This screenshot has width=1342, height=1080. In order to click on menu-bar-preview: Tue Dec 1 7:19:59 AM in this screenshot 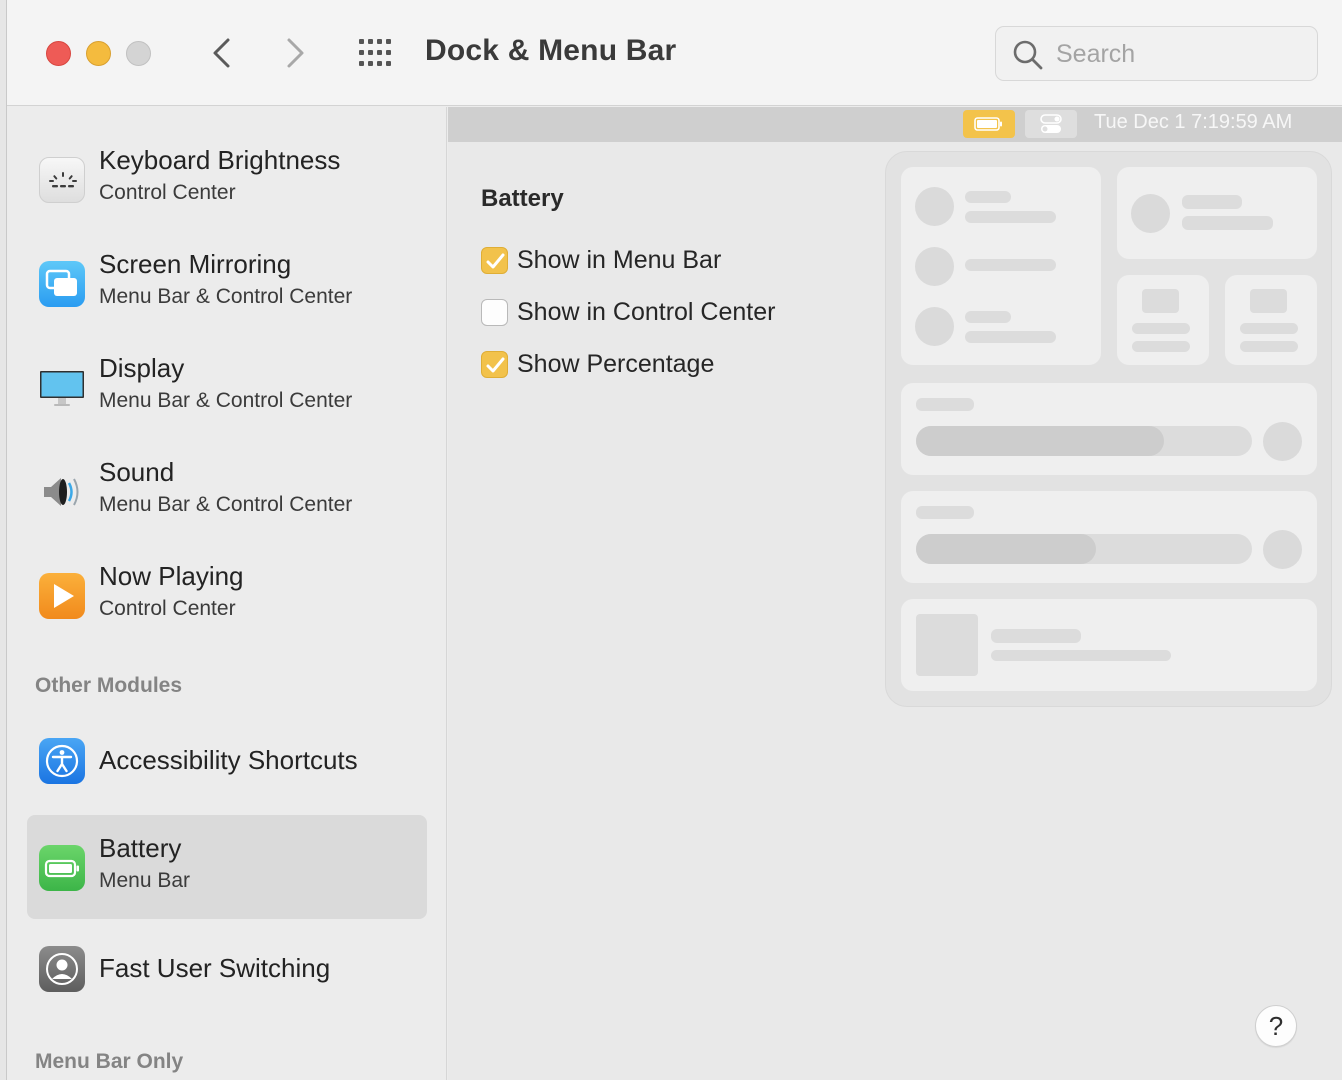, I will do `click(895, 124)`.